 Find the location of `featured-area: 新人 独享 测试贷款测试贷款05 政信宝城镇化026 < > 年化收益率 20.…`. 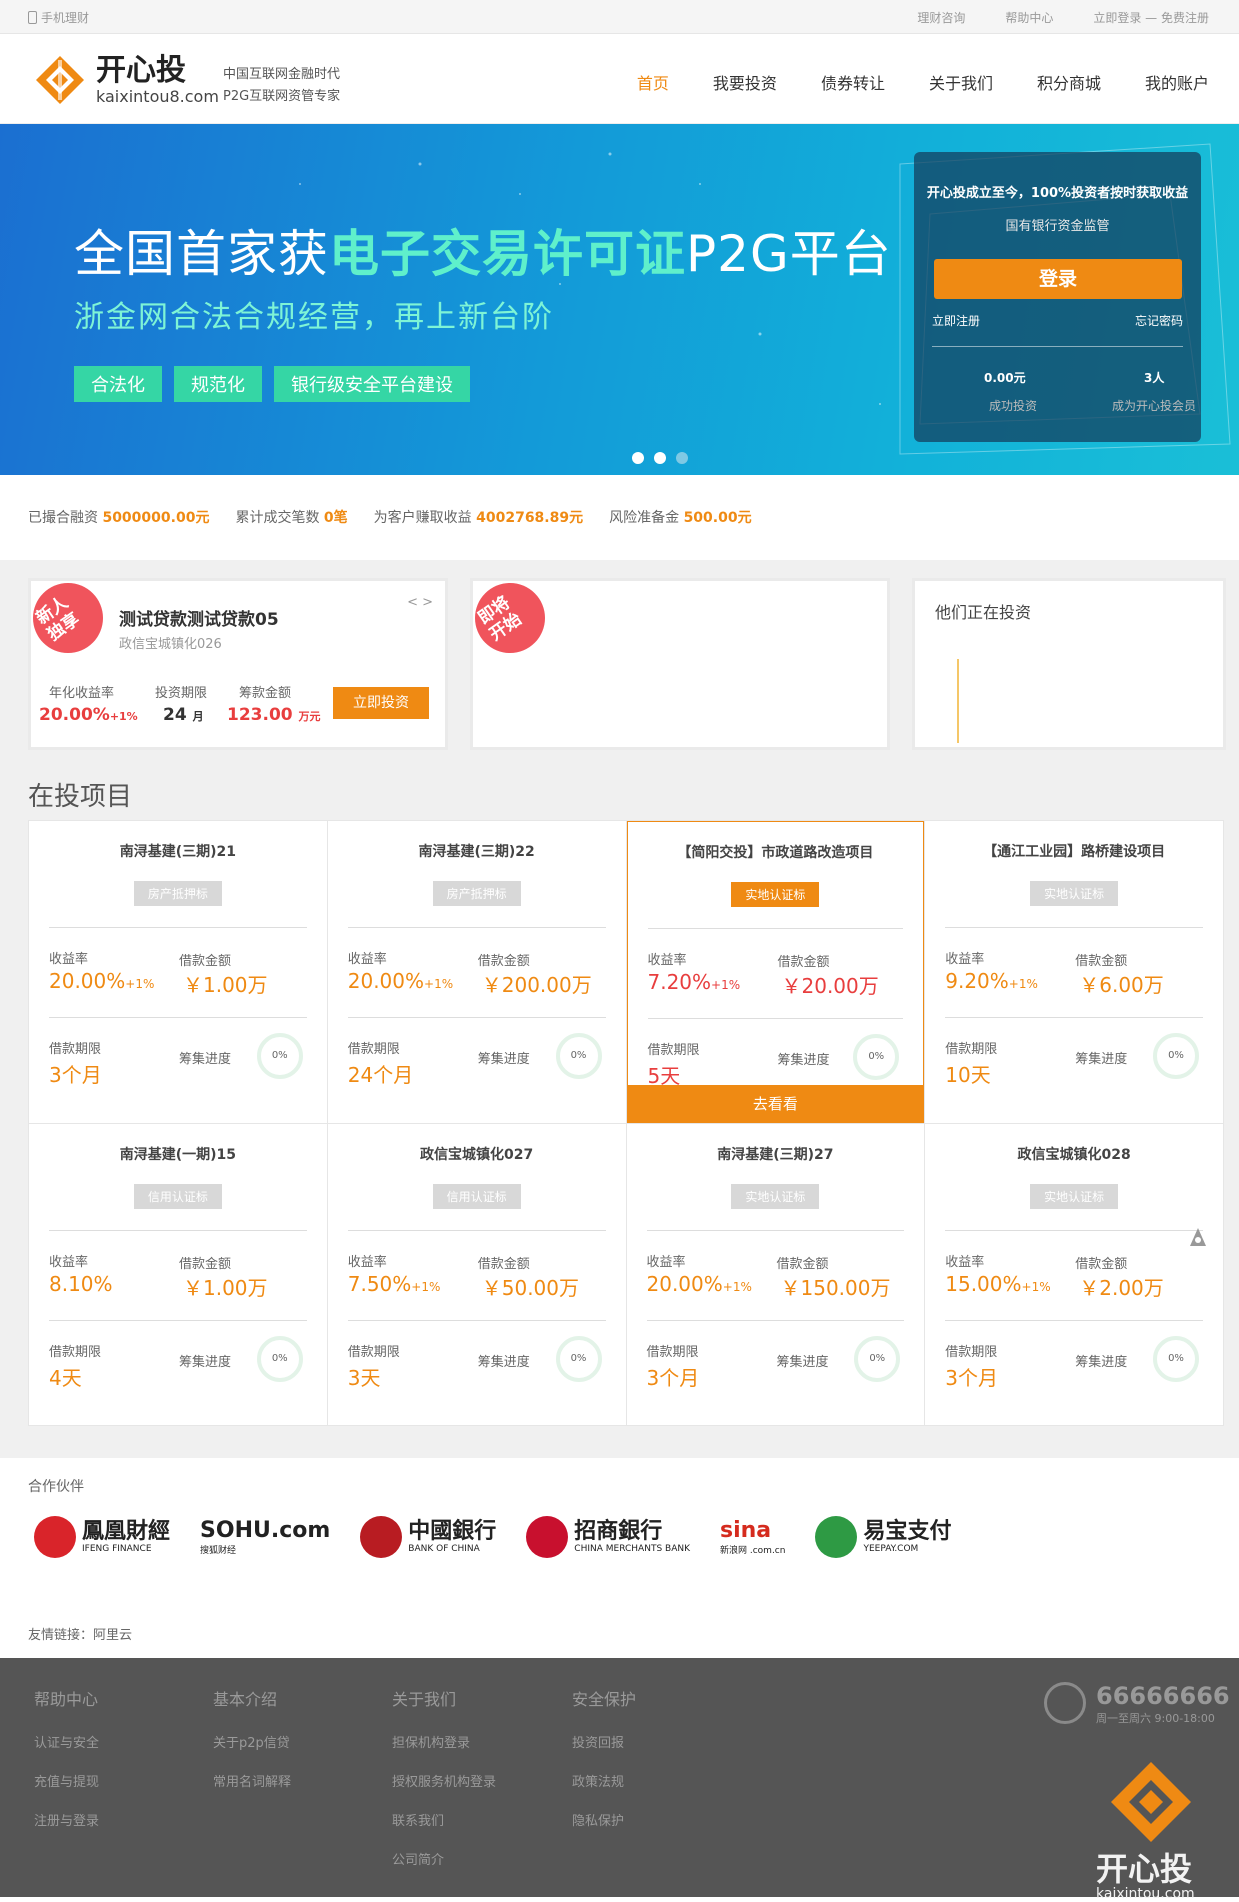

featured-area: 新人 独享 测试贷款测试贷款05 政信宝城镇化026 < > 年化收益率 20.… is located at coordinates (619, 668).